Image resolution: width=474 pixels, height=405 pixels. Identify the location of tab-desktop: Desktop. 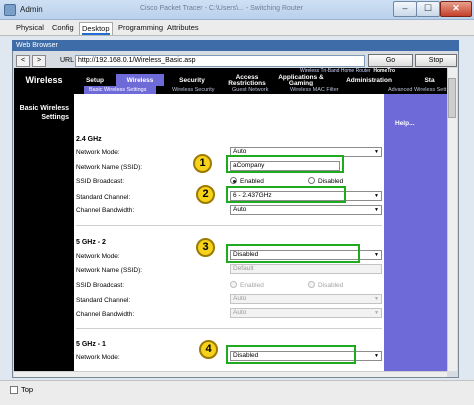
(96, 28).